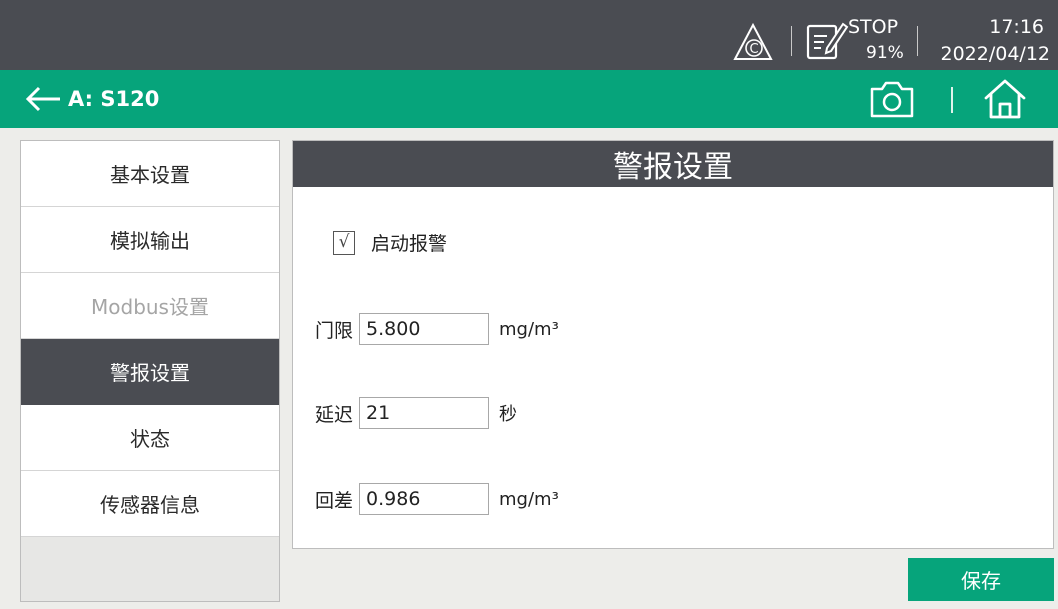 Image resolution: width=1058 pixels, height=609 pixels. Describe the element at coordinates (42, 99) in the screenshot. I see `back-arrow-icon` at that location.